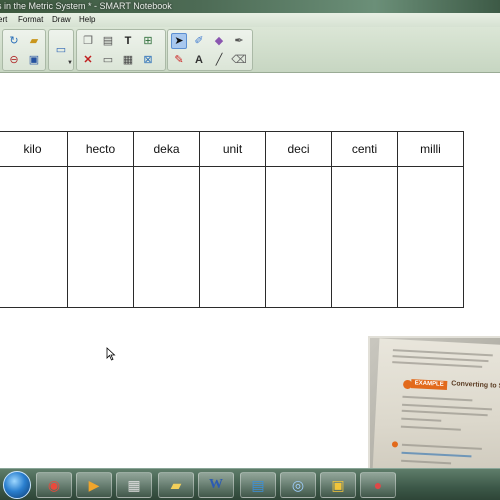  I want to click on textbook-page: EXAMPLE Converting to Smaller, so click(436, 403).